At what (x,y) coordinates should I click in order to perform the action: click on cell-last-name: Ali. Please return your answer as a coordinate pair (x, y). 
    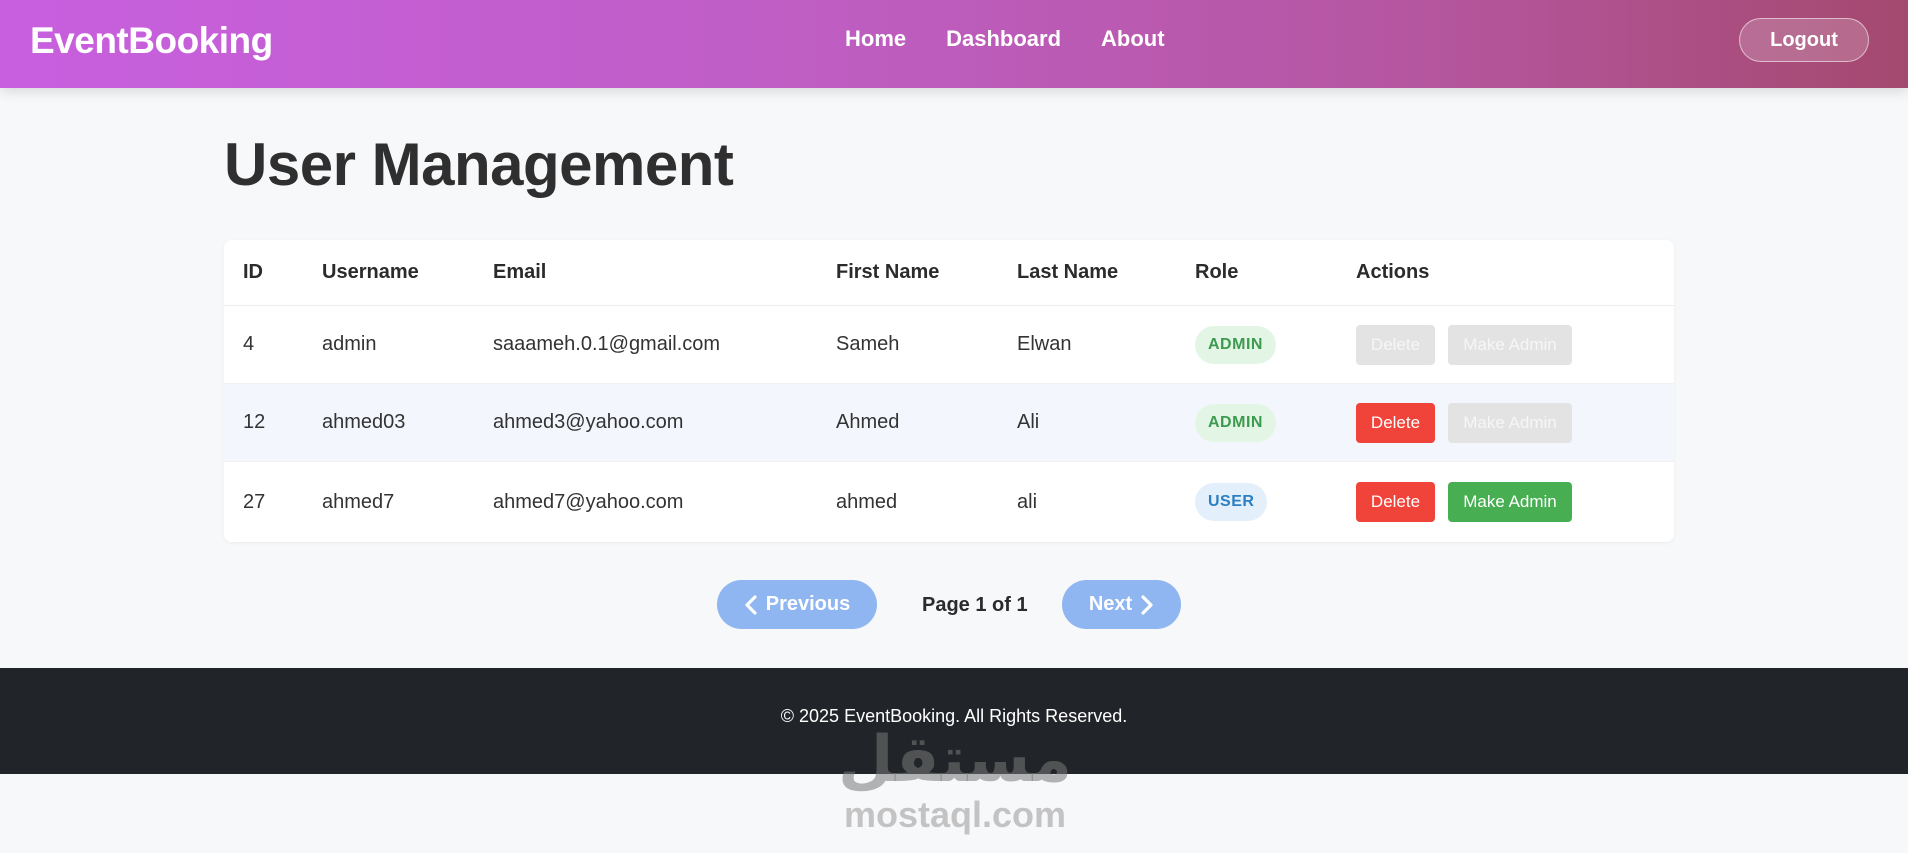
    Looking at the image, I should click on (1028, 422).